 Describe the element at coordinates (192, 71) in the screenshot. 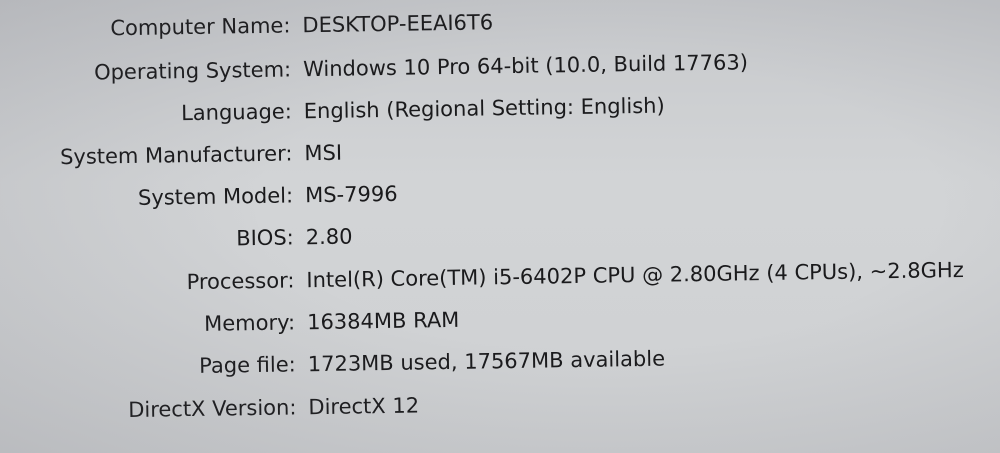

I see `operating-system-label: Operating System:` at that location.